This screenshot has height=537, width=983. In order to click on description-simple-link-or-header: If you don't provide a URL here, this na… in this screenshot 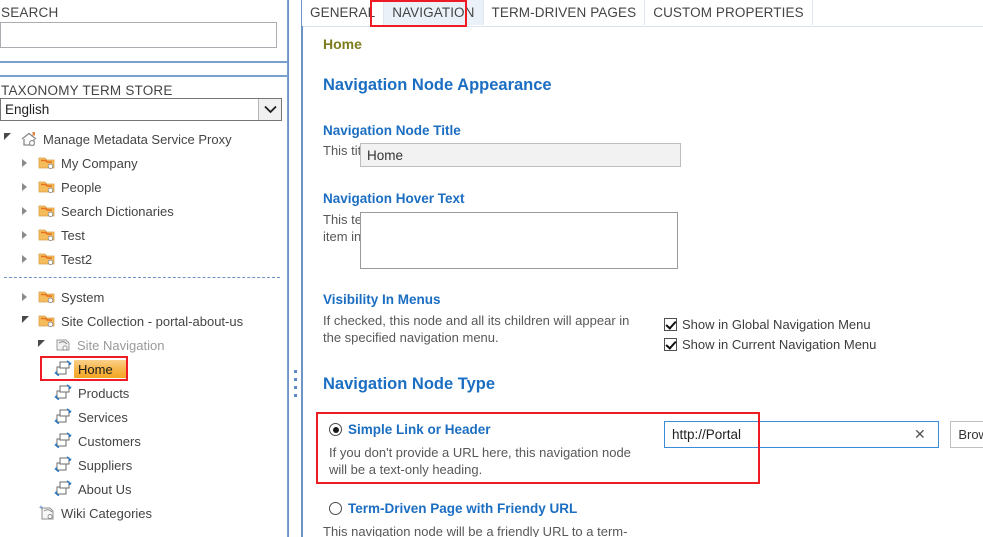, I will do `click(480, 461)`.